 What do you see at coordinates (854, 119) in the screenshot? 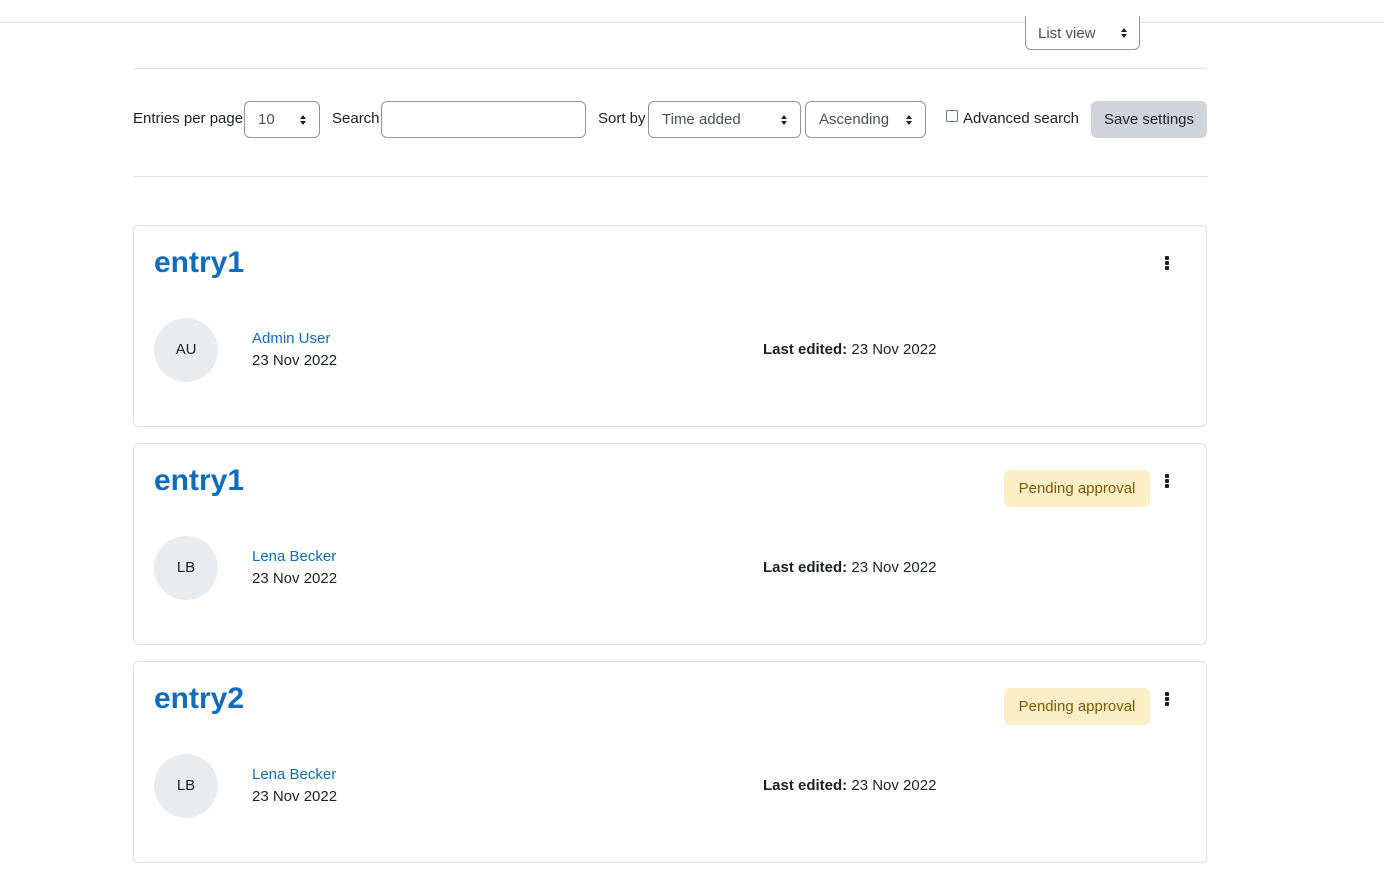
I see `sort-order-value: Ascending` at bounding box center [854, 119].